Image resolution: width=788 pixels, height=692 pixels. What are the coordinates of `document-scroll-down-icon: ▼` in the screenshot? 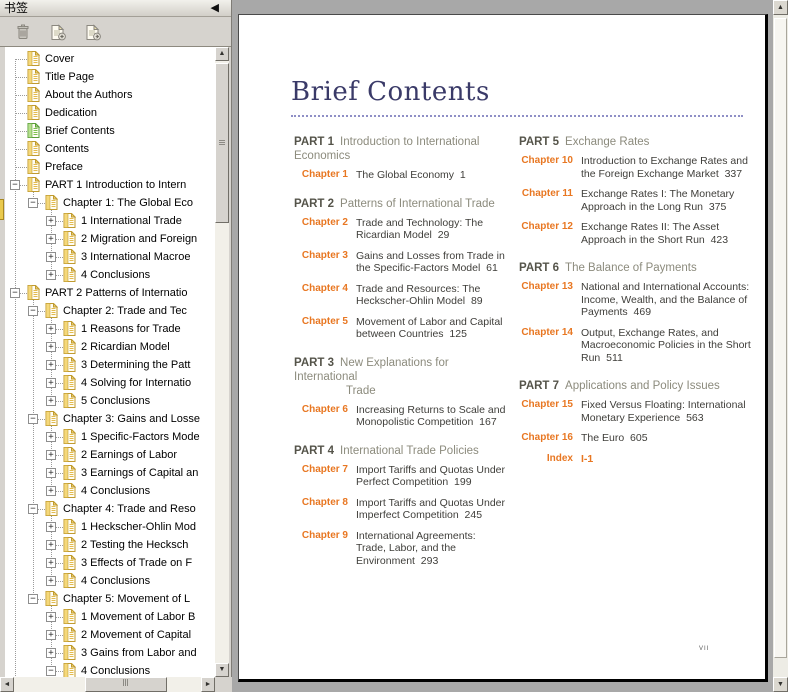 It's located at (780, 684).